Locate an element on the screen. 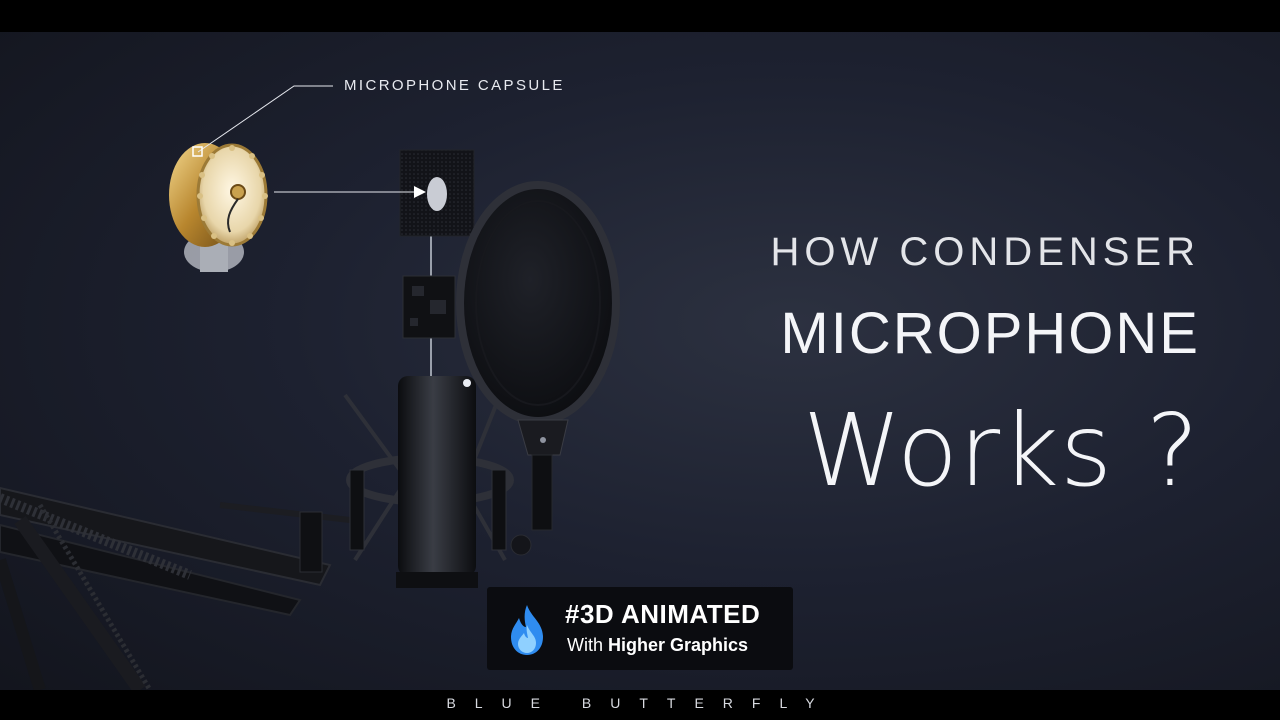 The width and height of the screenshot is (1280, 720). channel-brand: BLUE BUTTERFLY is located at coordinates (640, 703).